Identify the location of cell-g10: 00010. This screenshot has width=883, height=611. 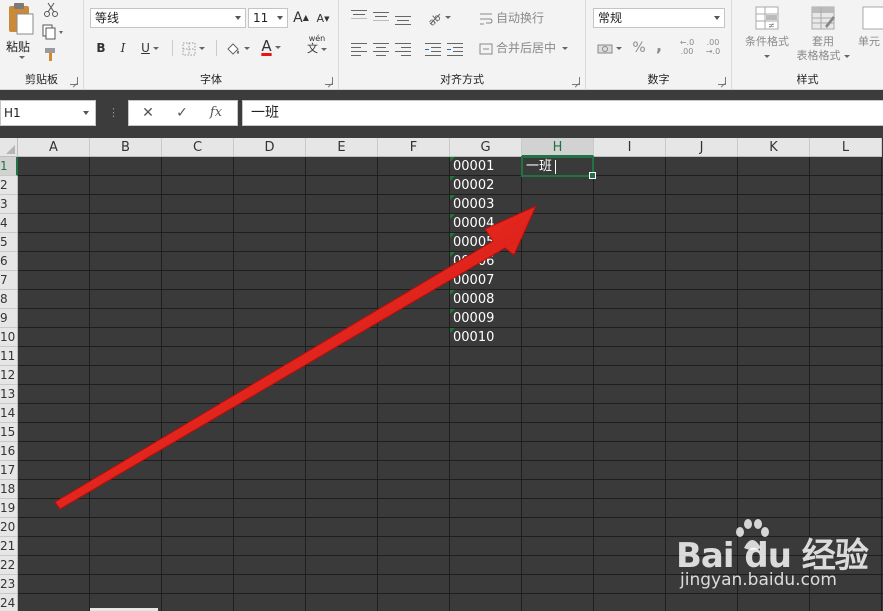
(486, 337).